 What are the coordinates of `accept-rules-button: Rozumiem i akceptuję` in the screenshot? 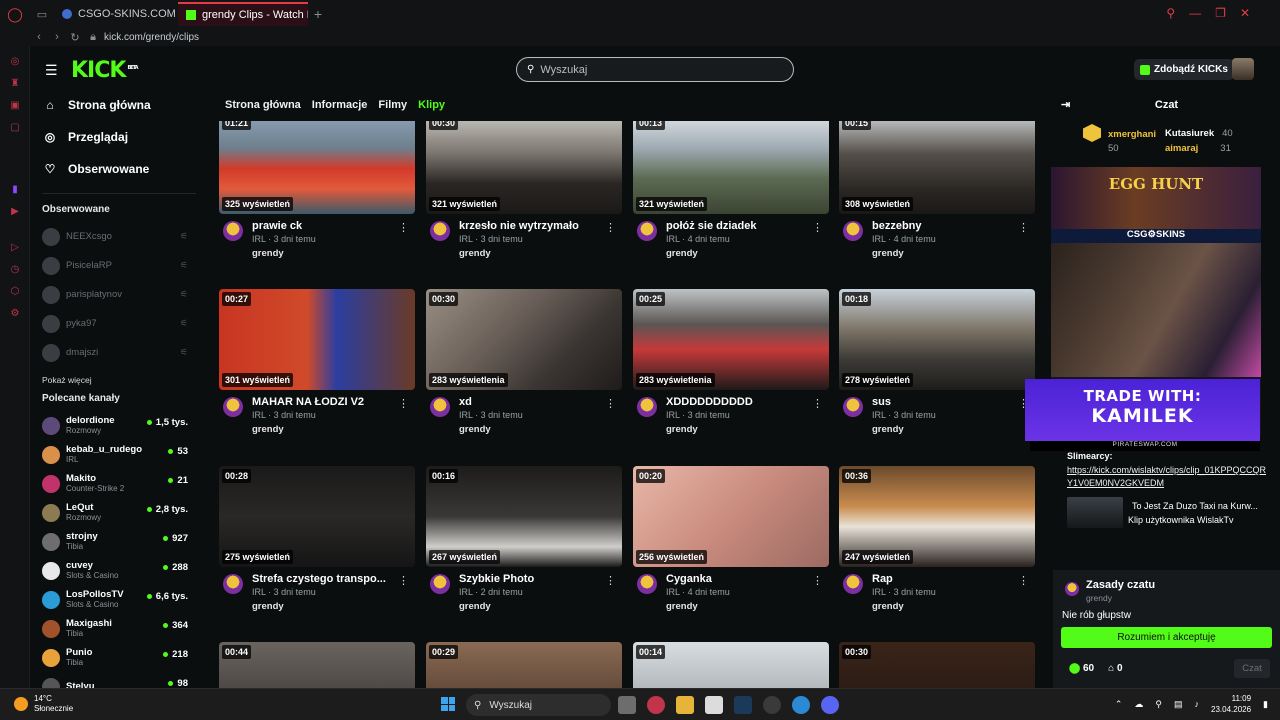 It's located at (1166, 637).